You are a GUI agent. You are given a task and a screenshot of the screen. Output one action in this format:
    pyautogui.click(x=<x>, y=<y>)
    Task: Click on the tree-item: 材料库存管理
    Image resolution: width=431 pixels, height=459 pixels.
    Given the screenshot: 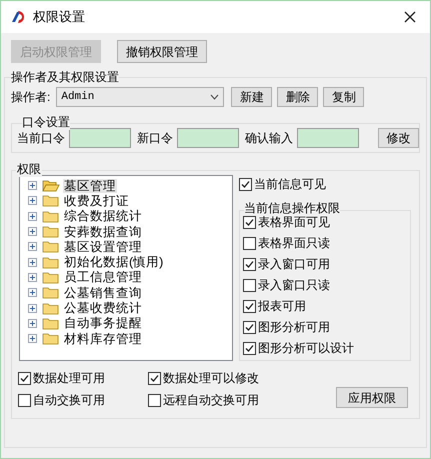 What is the action you would take?
    pyautogui.click(x=103, y=339)
    